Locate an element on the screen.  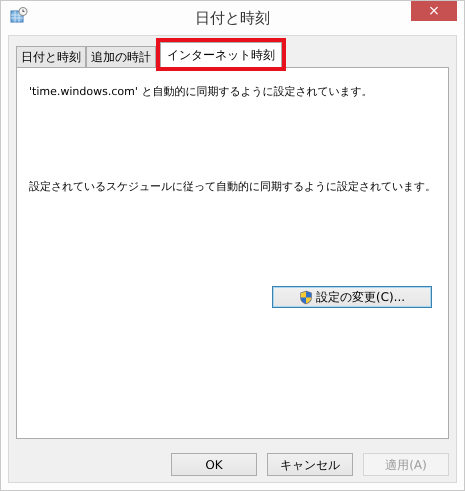
dialog-button: キャンセル is located at coordinates (310, 464).